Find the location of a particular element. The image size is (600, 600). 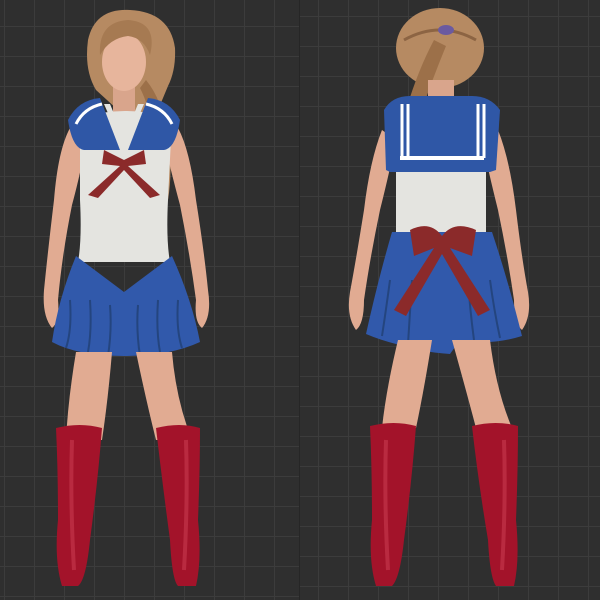

front-right-boot is located at coordinates (178, 505).